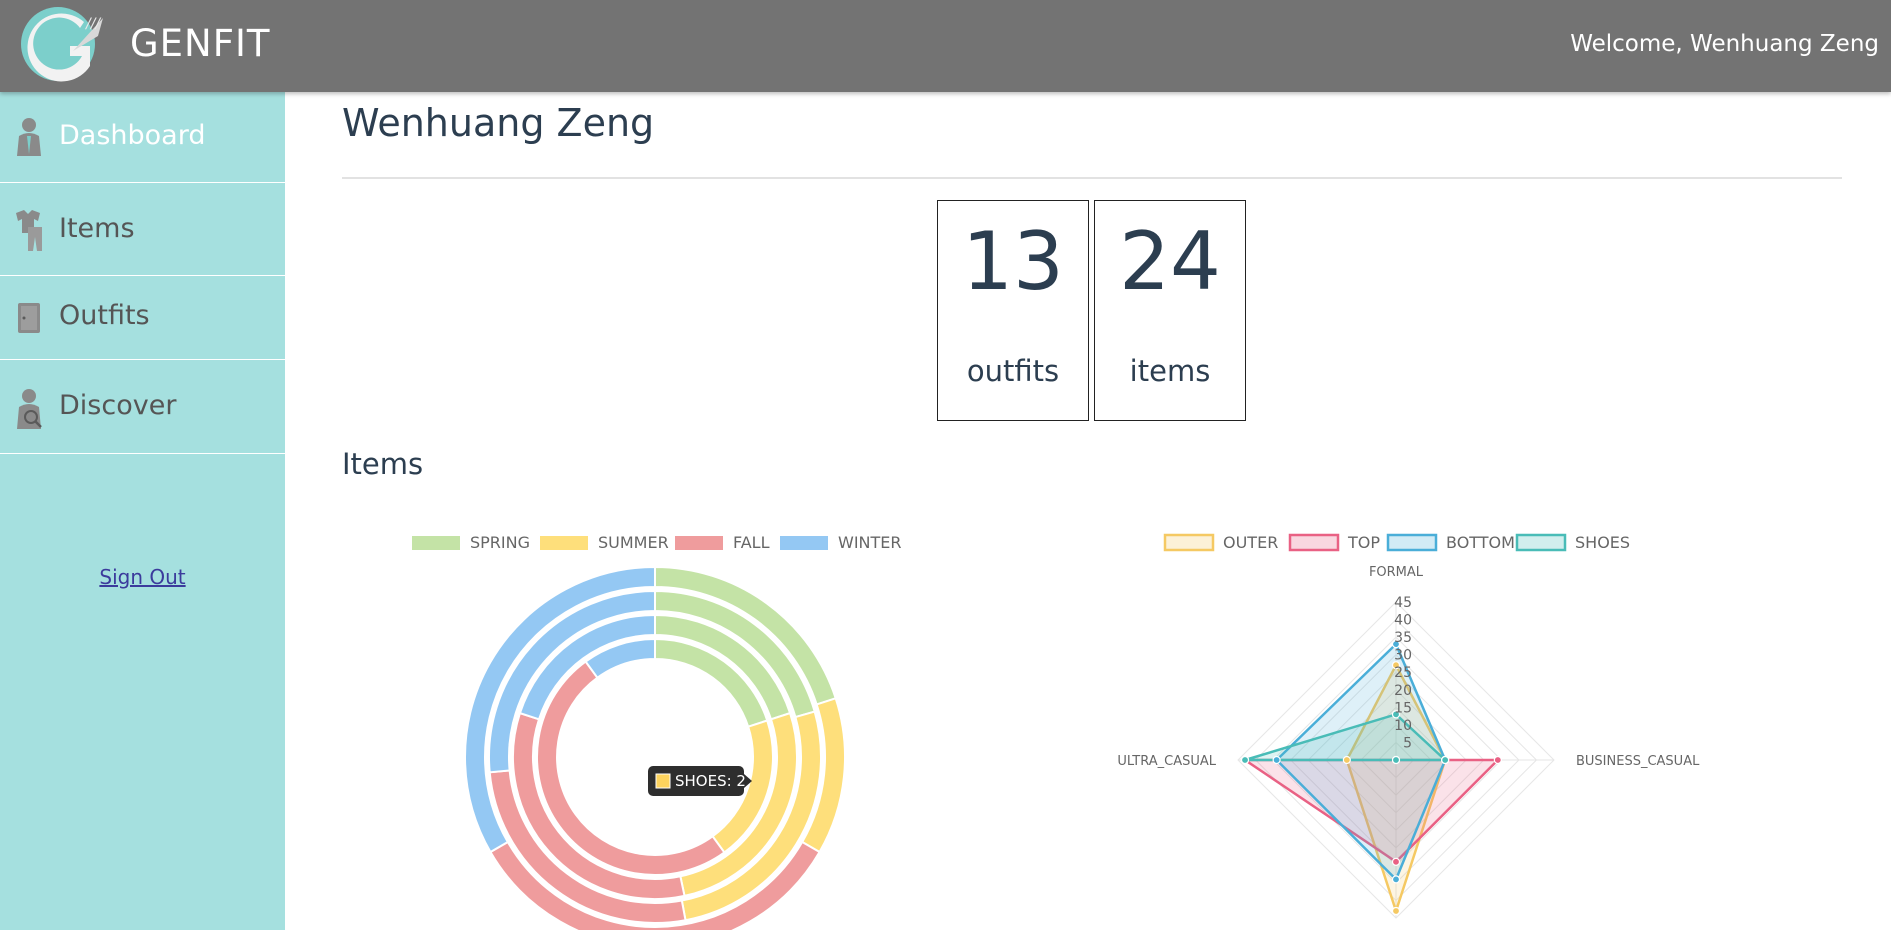 This screenshot has width=1891, height=930. Describe the element at coordinates (1166, 761) in the screenshot. I see `axis-label: ULTRA_CASUAL` at that location.